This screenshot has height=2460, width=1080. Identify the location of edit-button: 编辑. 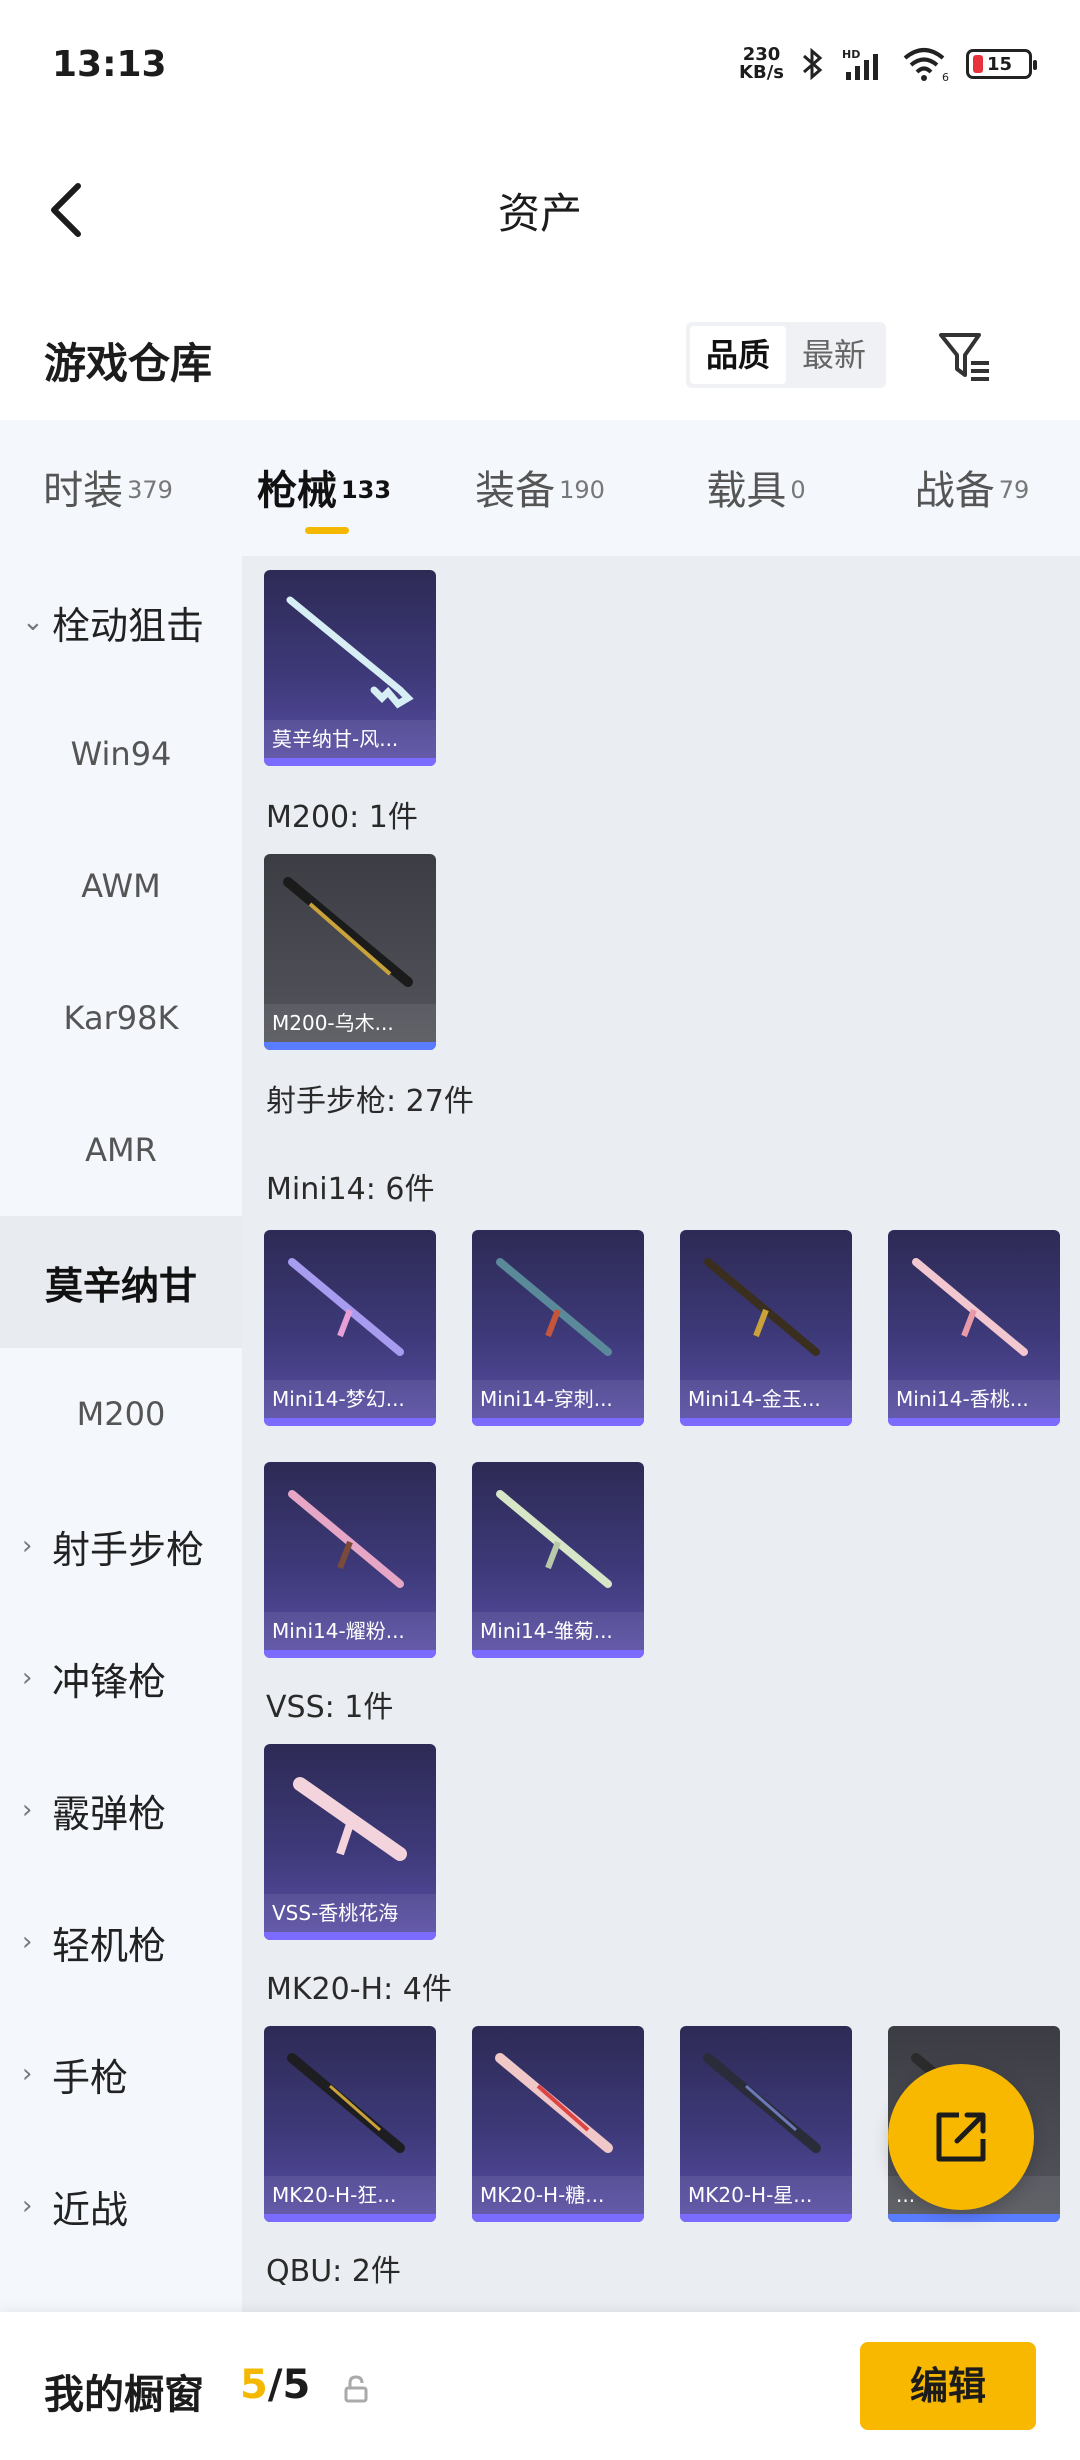
(948, 2386).